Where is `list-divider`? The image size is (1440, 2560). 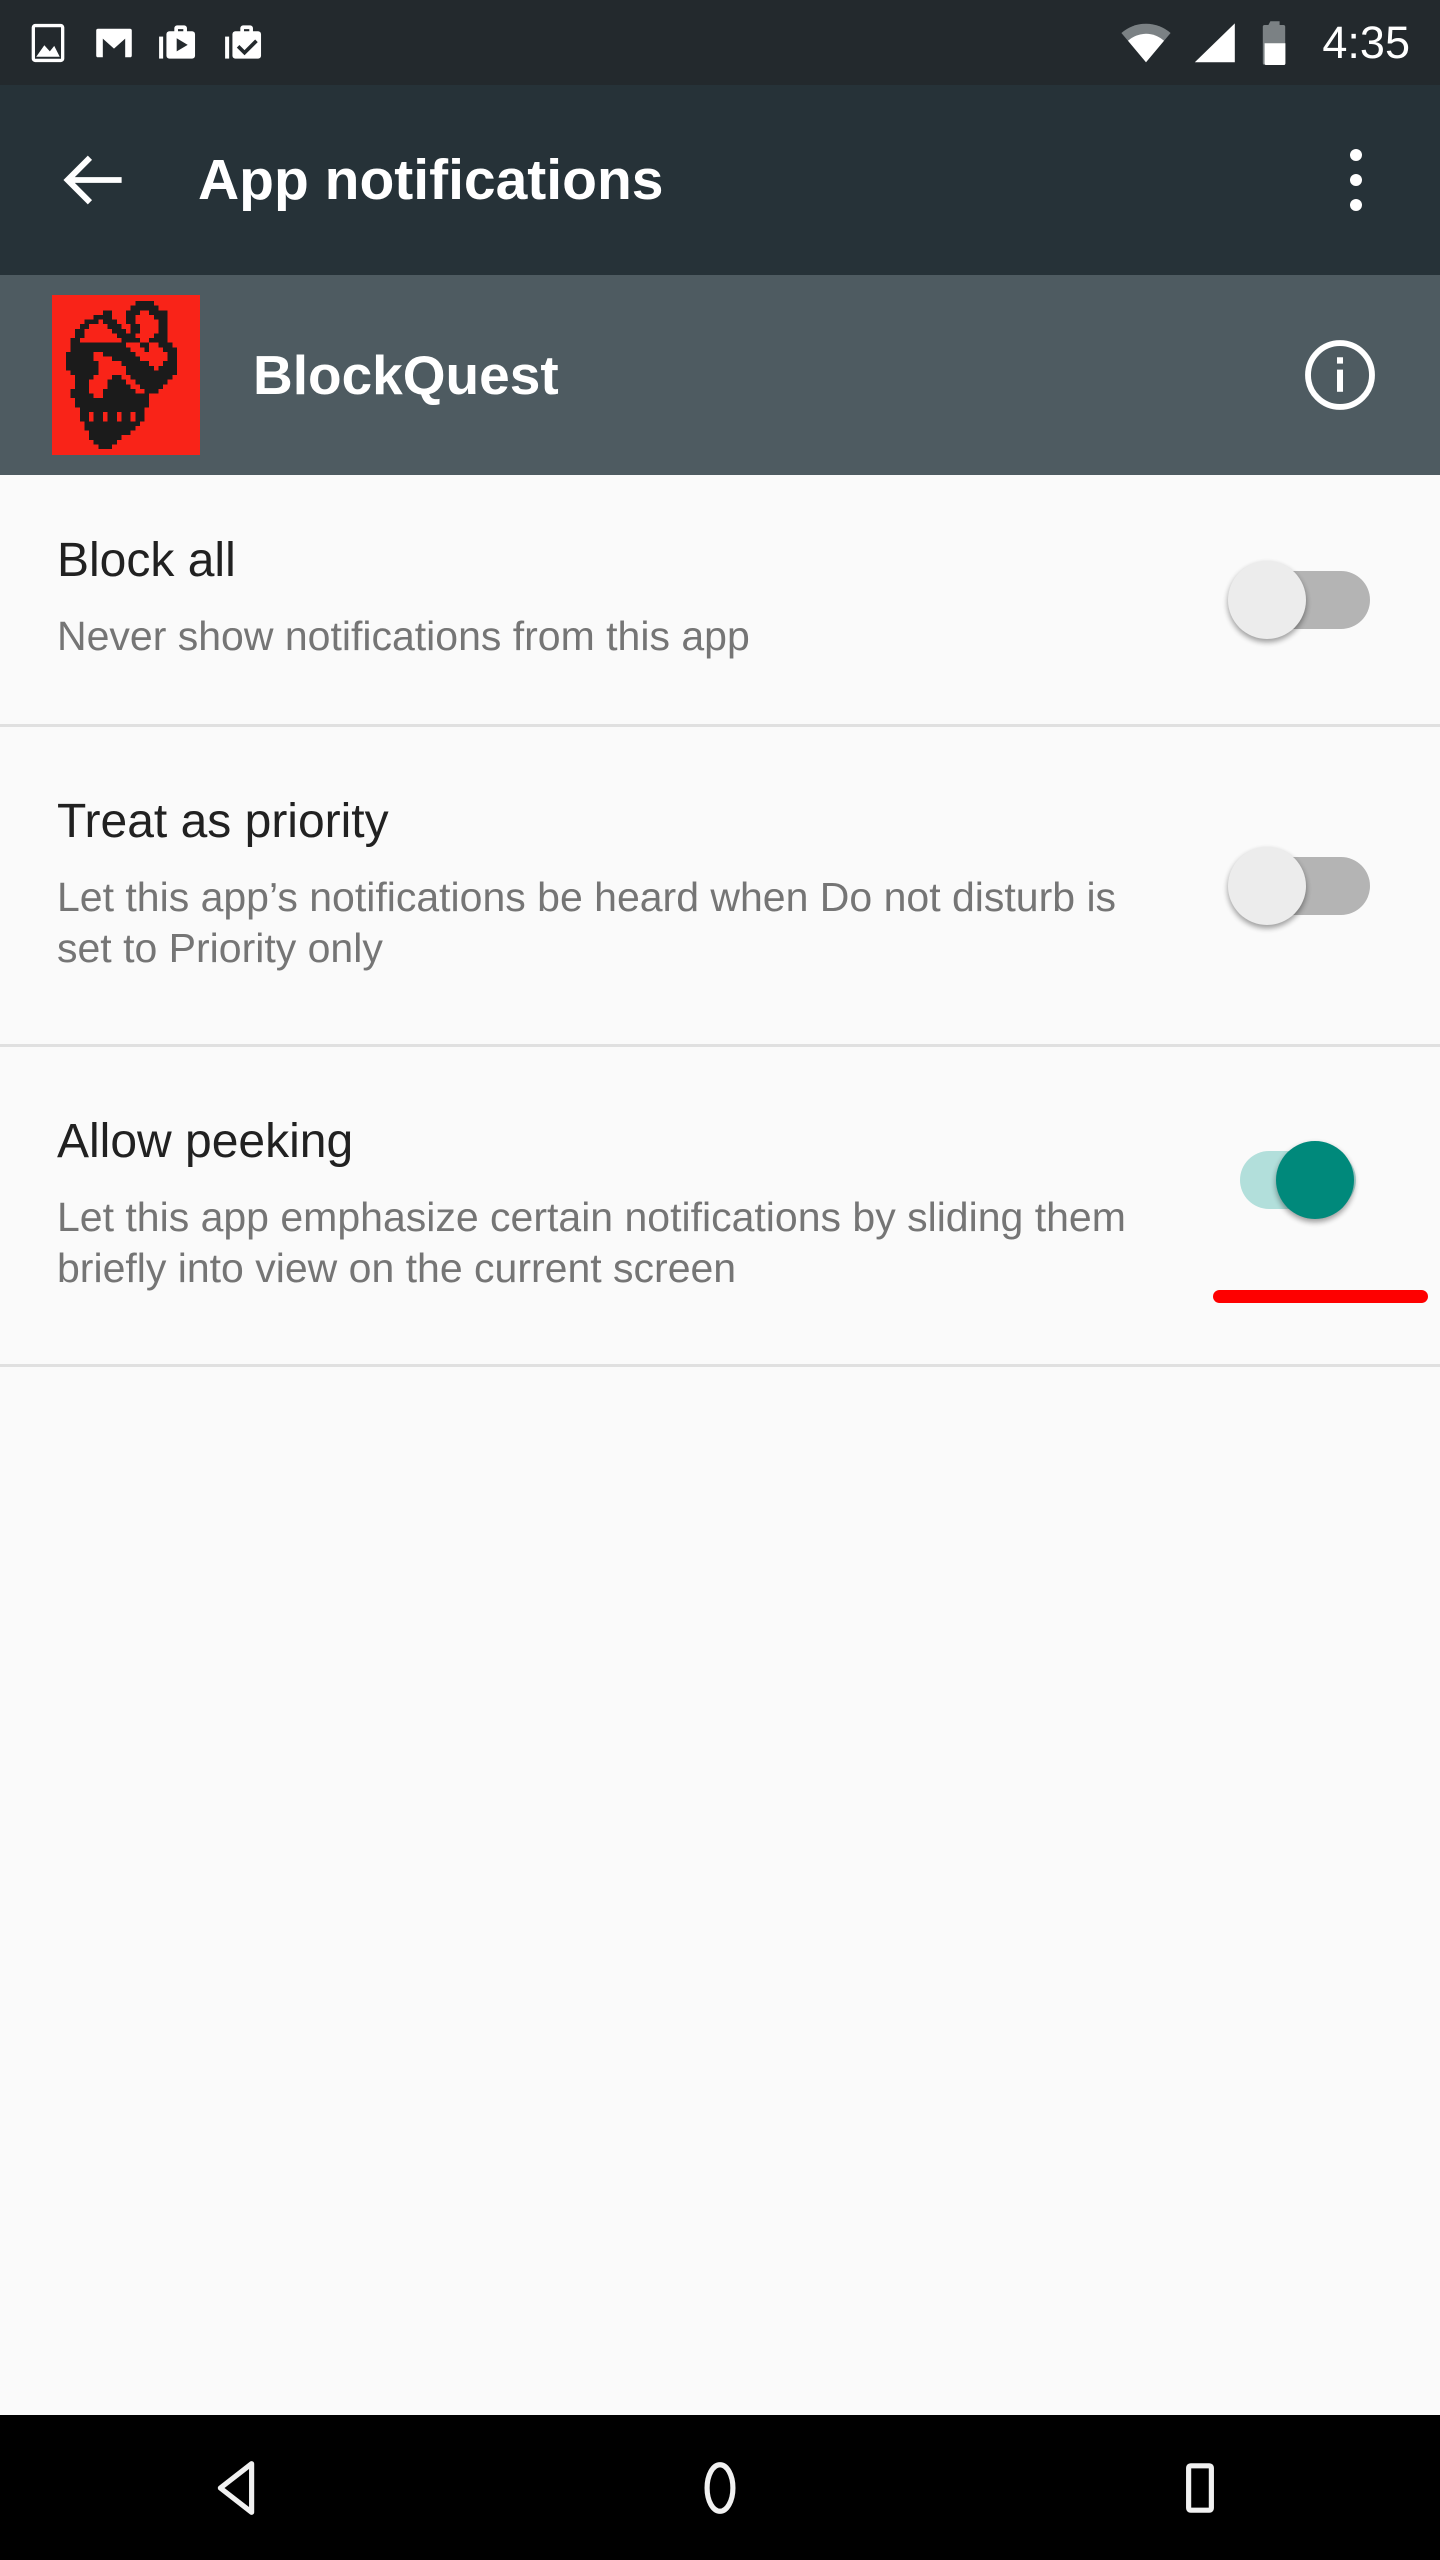 list-divider is located at coordinates (720, 1365).